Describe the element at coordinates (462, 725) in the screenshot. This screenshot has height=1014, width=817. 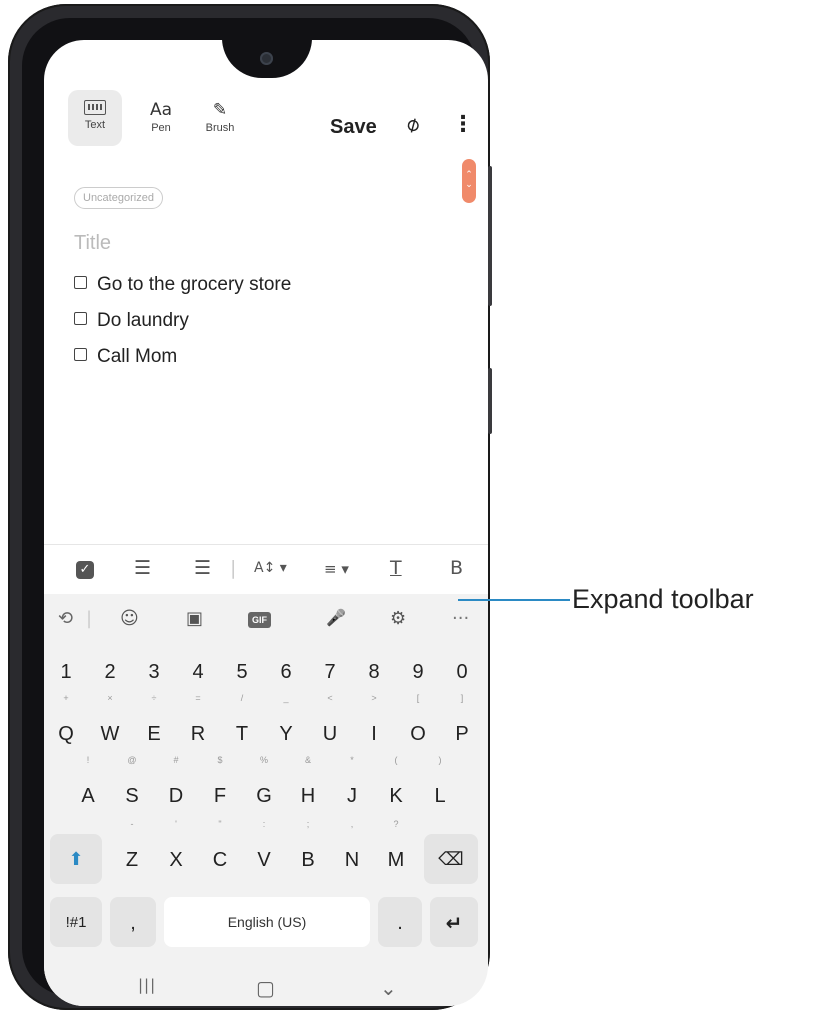
I see `key-p: ] P` at that location.